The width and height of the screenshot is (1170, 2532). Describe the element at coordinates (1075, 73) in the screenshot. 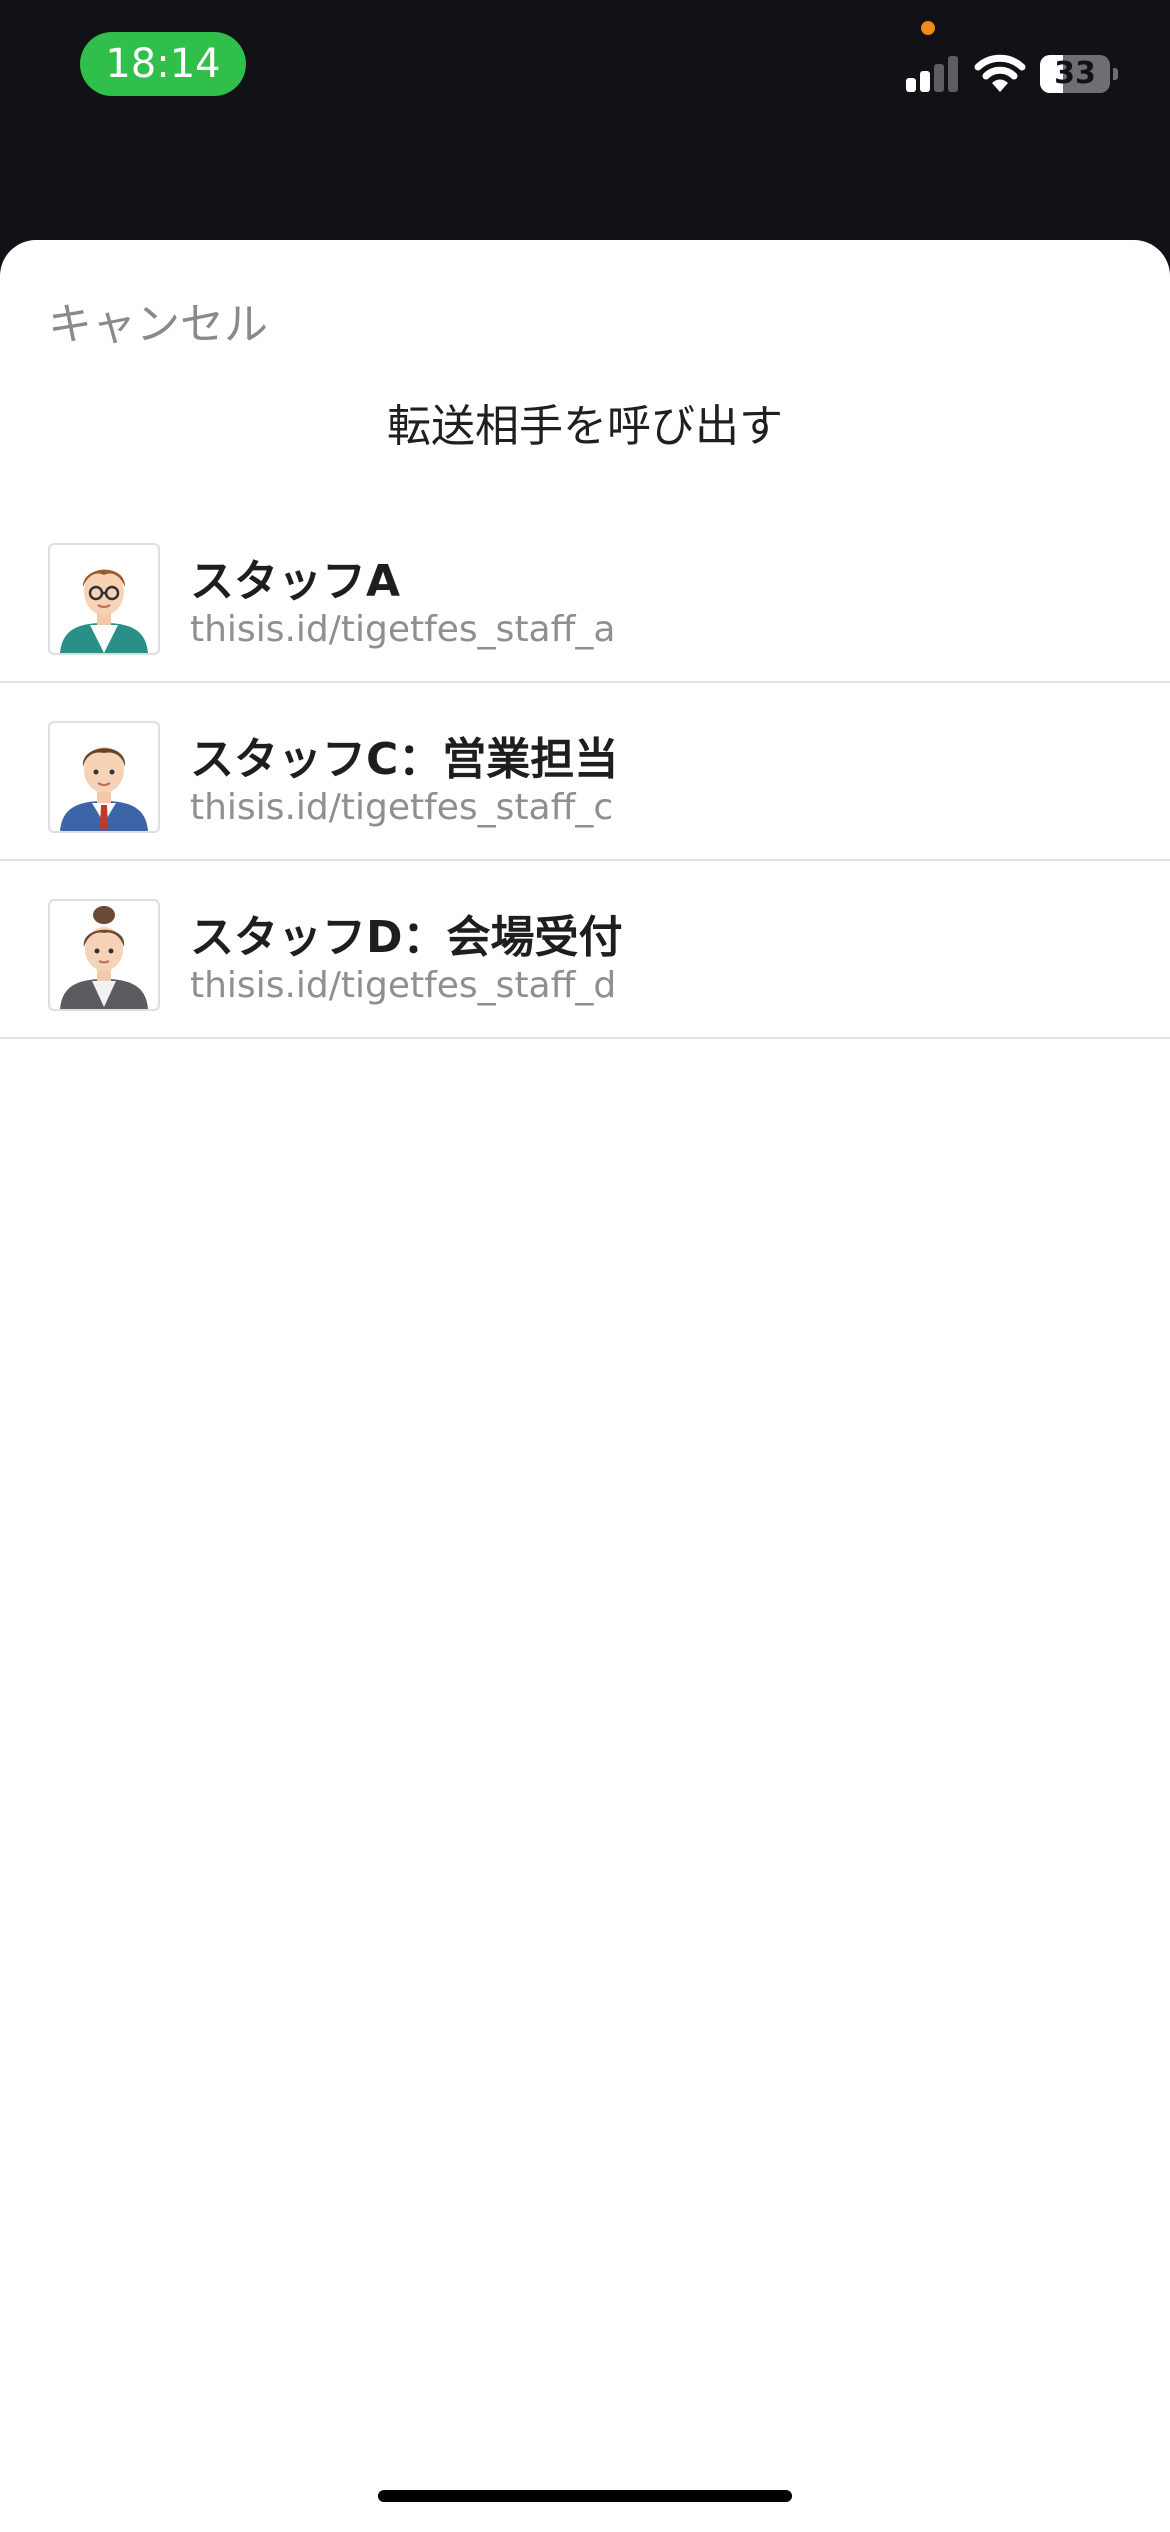

I see `battery-level: 33` at that location.